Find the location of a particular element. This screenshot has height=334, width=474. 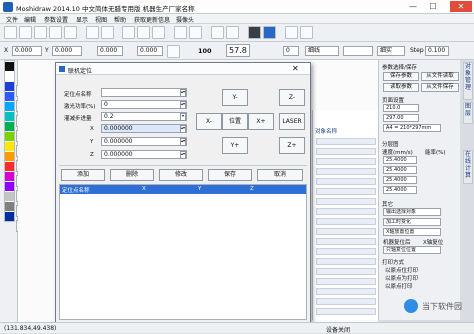

save-to-file-button: 从文件保存 is located at coordinates (440, 87).